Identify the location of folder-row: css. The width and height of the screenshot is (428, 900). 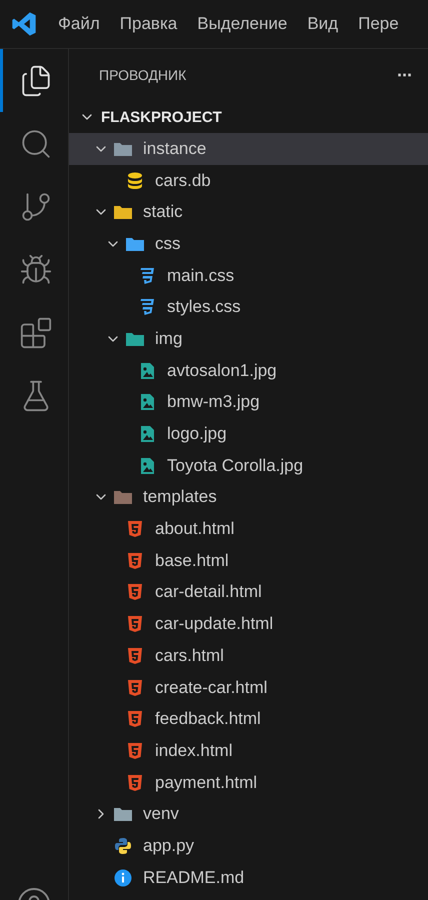
(248, 244).